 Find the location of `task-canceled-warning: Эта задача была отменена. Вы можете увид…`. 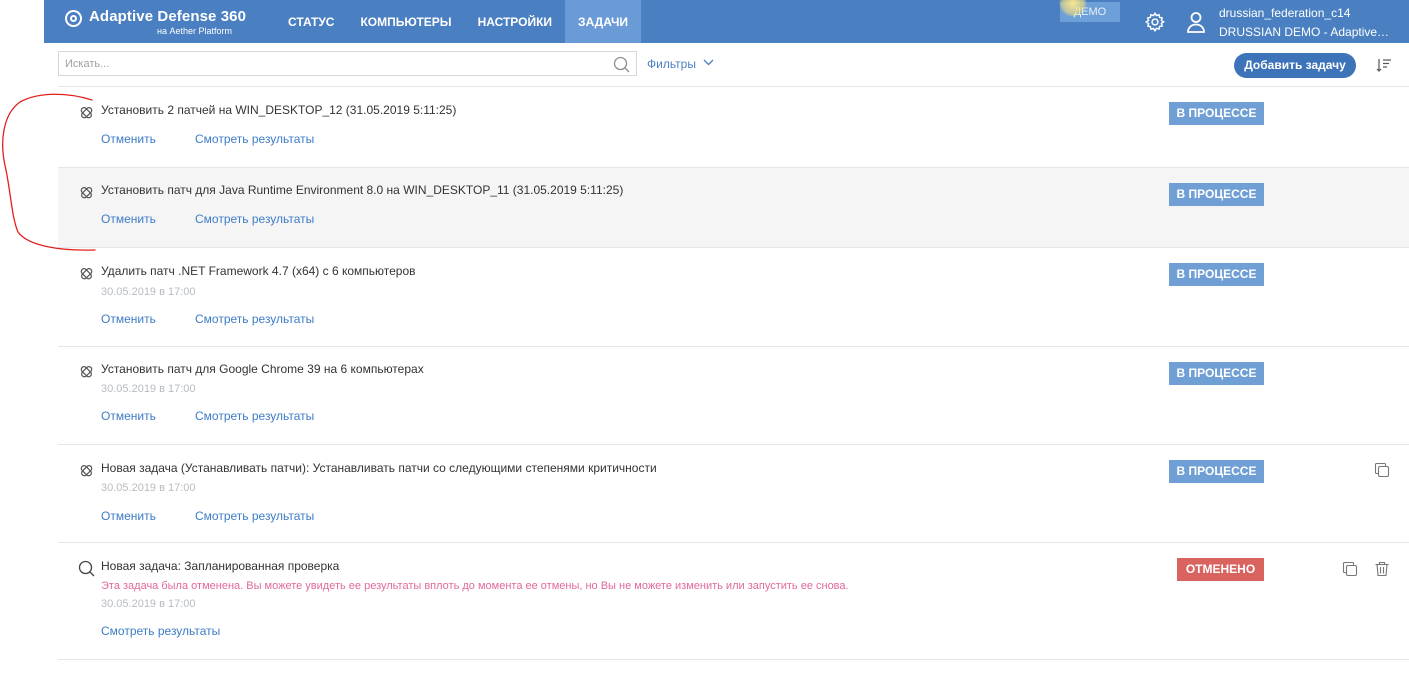

task-canceled-warning: Эта задача была отменена. Вы можете увид… is located at coordinates (475, 586).